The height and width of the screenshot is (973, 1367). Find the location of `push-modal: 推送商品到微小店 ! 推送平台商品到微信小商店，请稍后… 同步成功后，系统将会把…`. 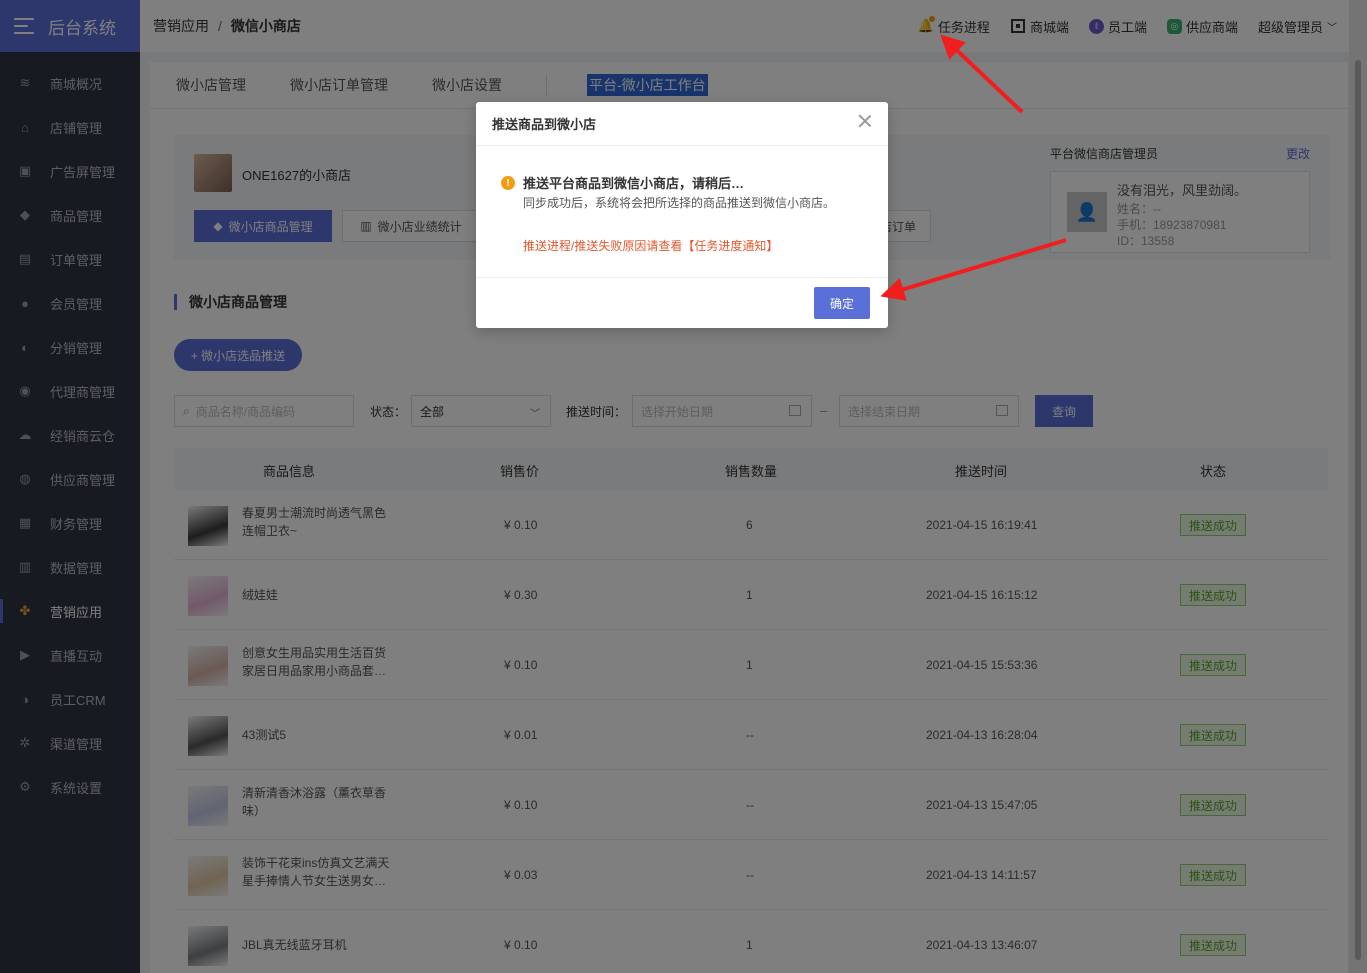

push-modal: 推送商品到微小店 ! 推送平台商品到微信小商店，请稍后… 同步成功后，系统将会把… is located at coordinates (682, 215).